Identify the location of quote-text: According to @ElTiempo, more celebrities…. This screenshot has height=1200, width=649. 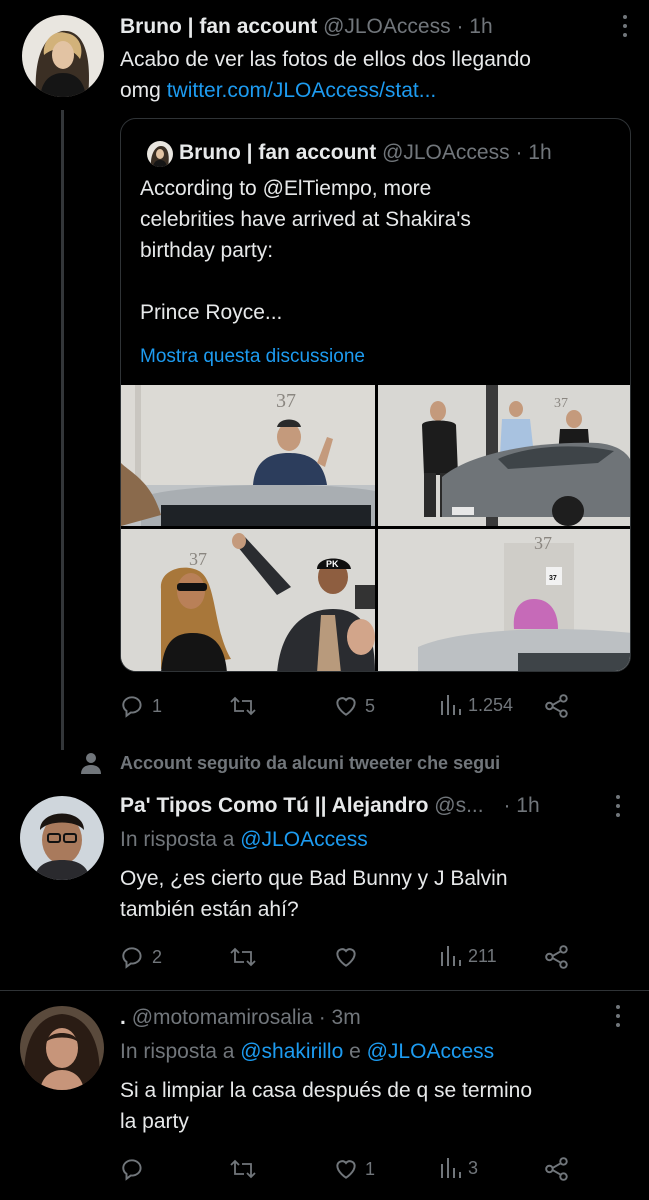
(380, 250).